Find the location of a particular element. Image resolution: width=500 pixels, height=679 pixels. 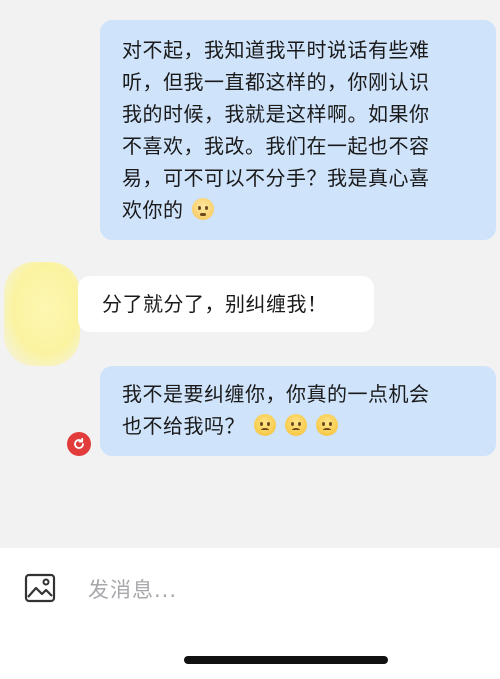

flushed-face-icon is located at coordinates (203, 209).